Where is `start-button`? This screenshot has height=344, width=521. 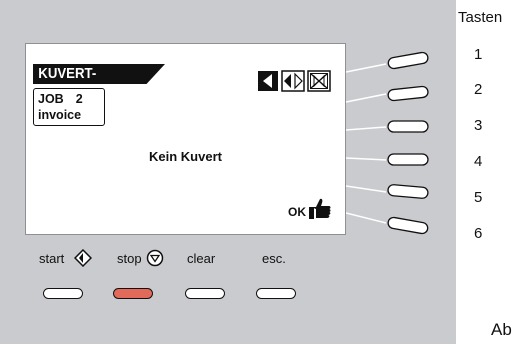
start-button is located at coordinates (63, 293).